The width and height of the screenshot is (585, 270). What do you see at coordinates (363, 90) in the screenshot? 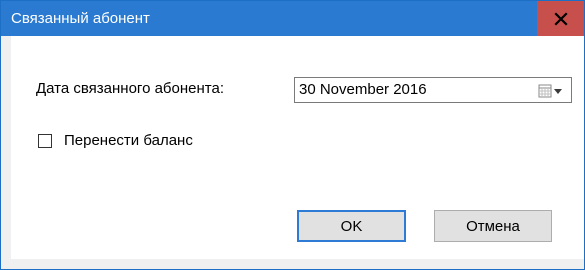
I see `date-value: 30 November 2016` at bounding box center [363, 90].